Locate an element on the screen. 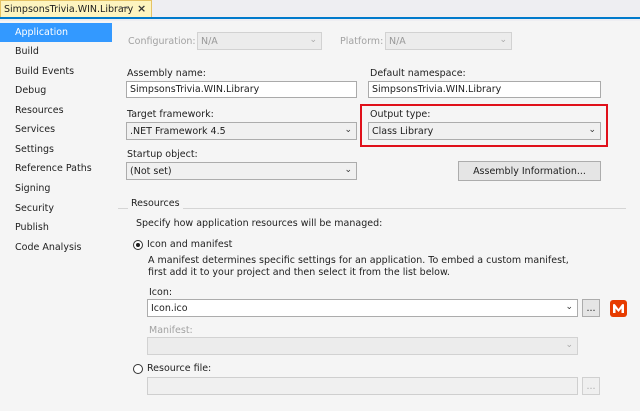 The height and width of the screenshot is (411, 640). nav-item-publish: Publish is located at coordinates (57, 227).